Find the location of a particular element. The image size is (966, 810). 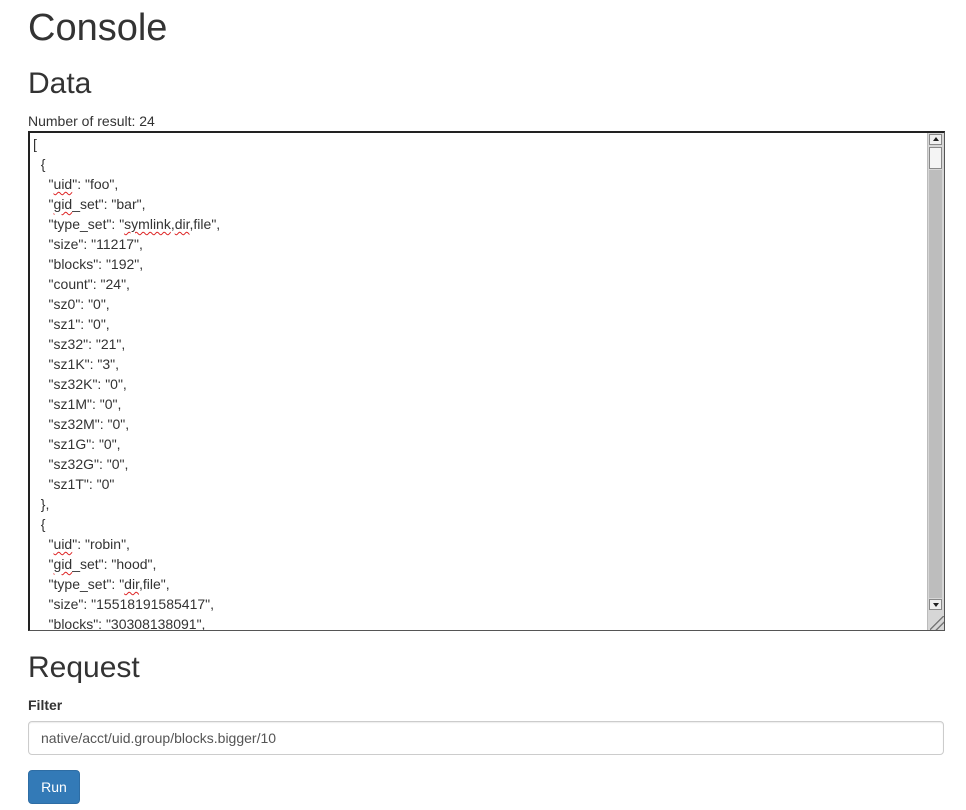

textarea-scrollbar is located at coordinates (935, 381).